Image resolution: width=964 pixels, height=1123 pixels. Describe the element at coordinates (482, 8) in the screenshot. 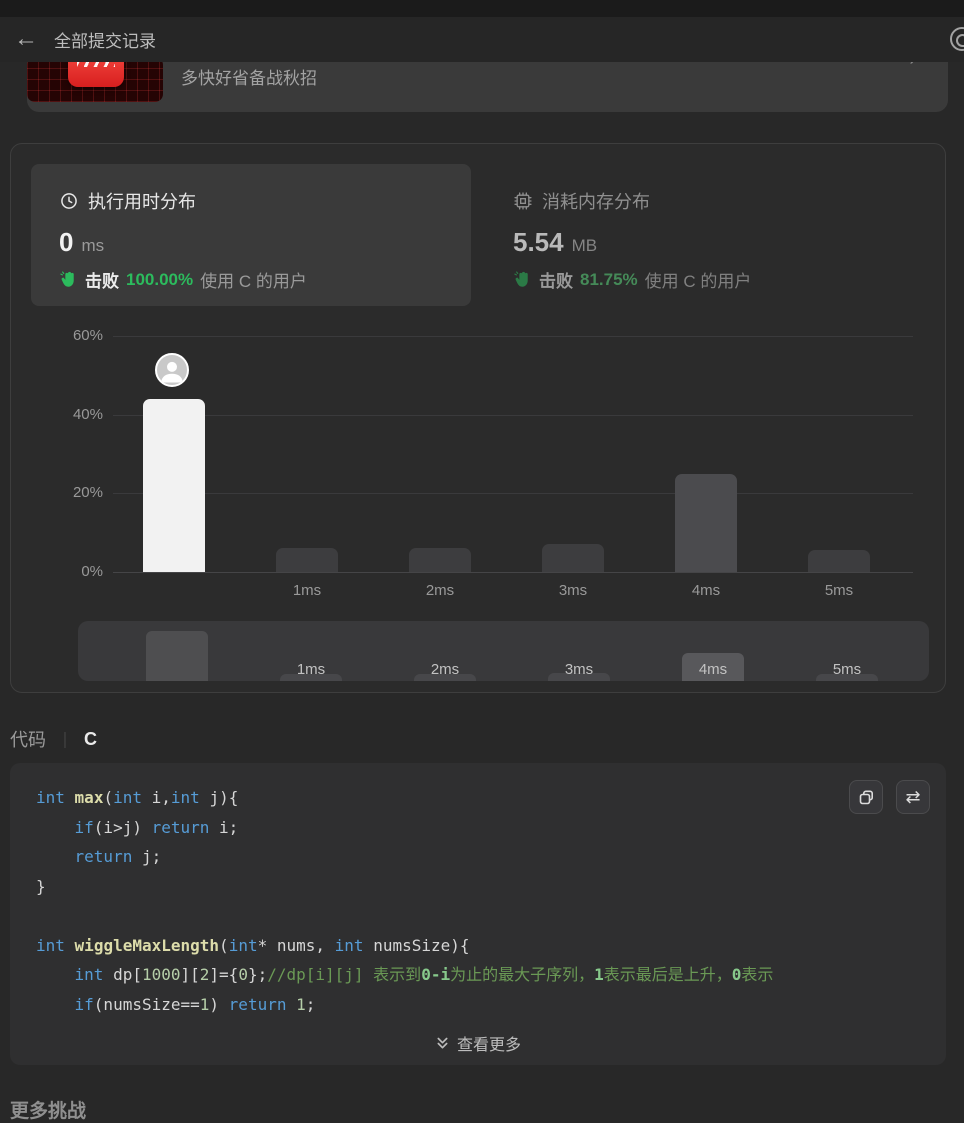

I see `system-status-bar` at that location.